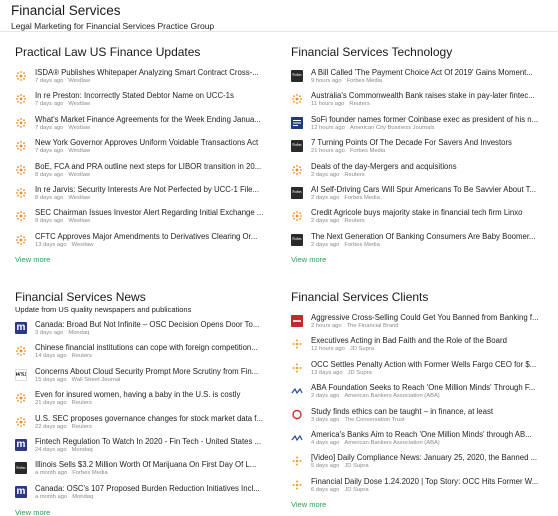 The height and width of the screenshot is (516, 558). Describe the element at coordinates (21, 123) in the screenshot. I see `westlaw-logo-icon` at that location.